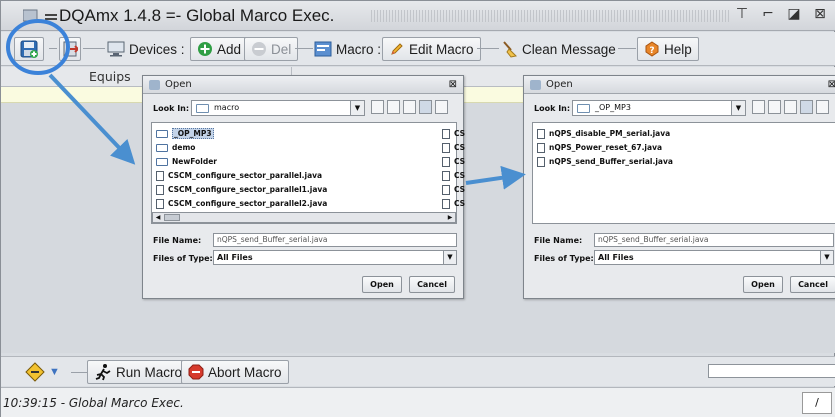 This screenshot has height=417, width=835. I want to click on del-label: Del, so click(281, 49).